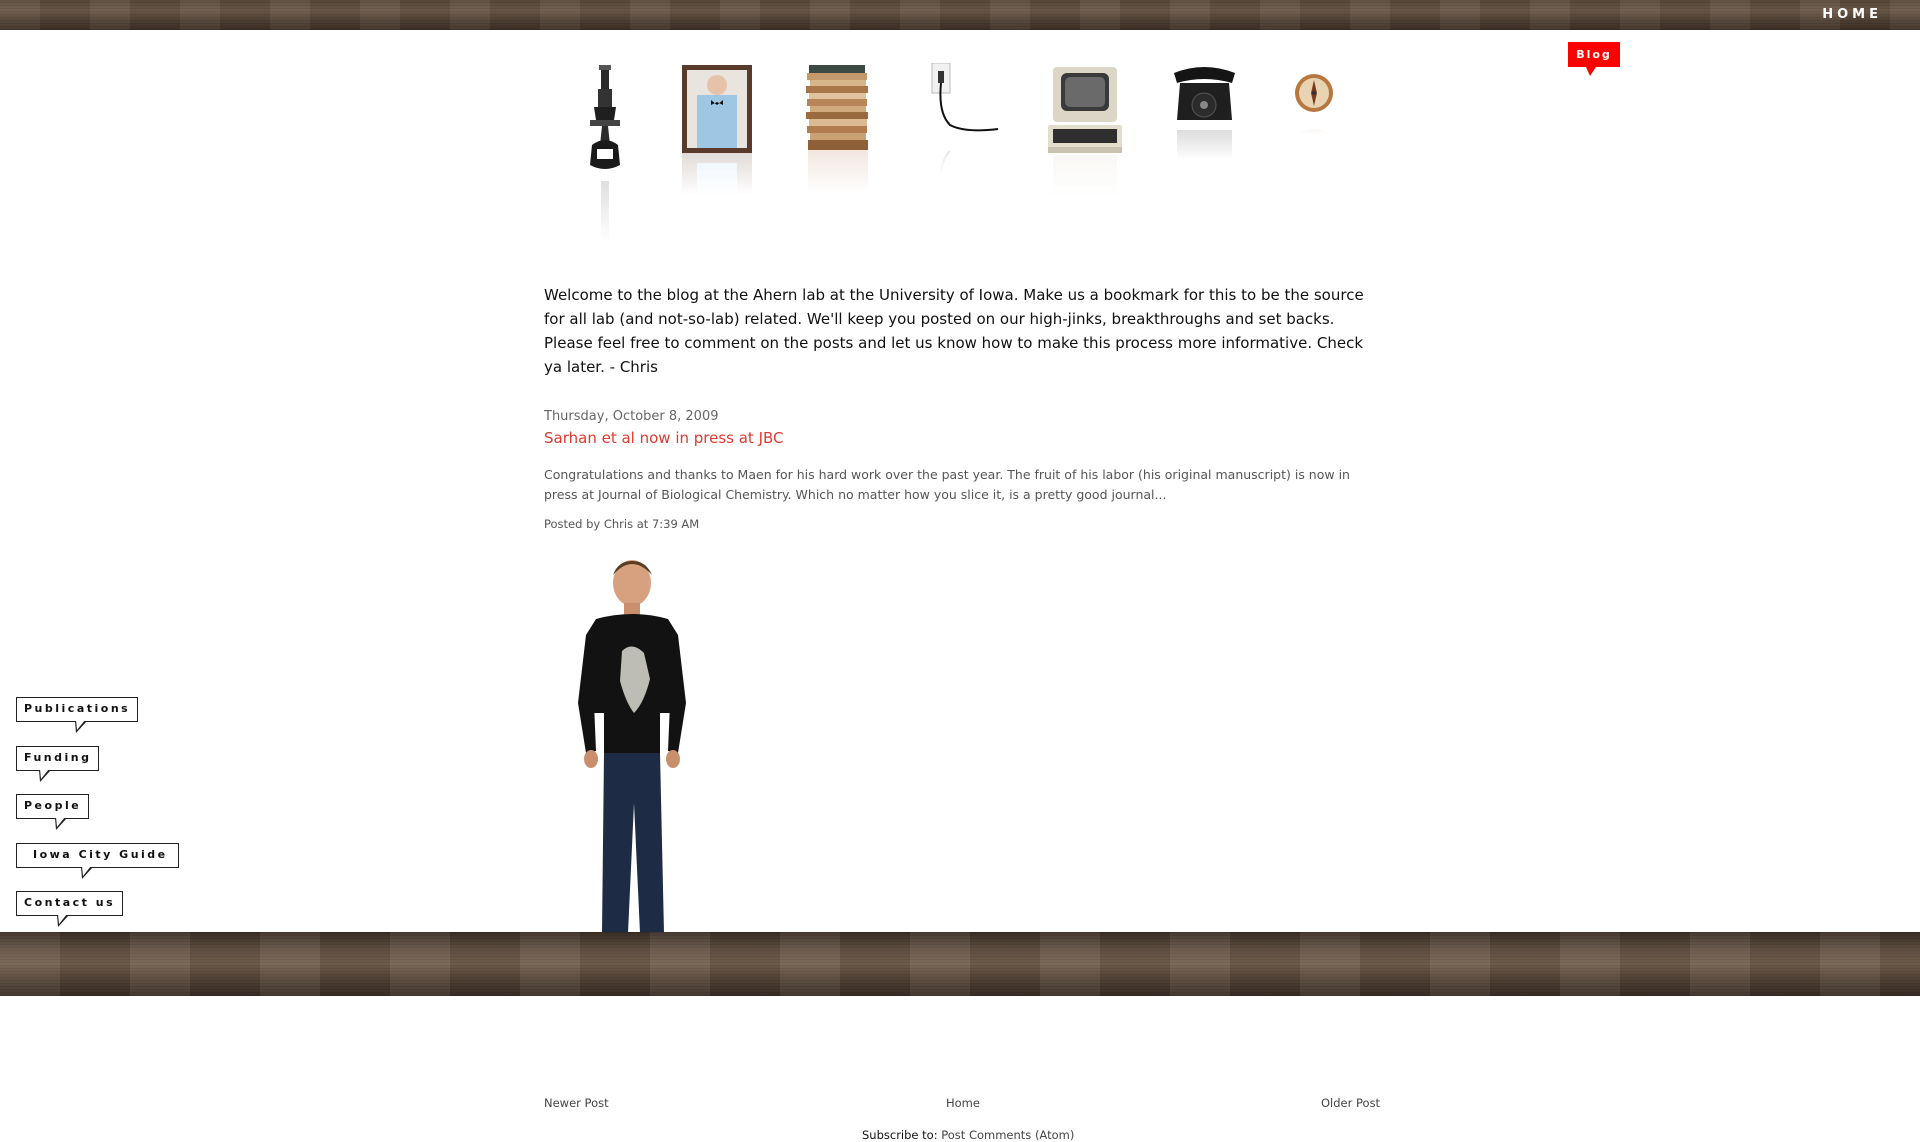 The image size is (1920, 1142). What do you see at coordinates (965, 132) in the screenshot?
I see `power-plug-icon` at bounding box center [965, 132].